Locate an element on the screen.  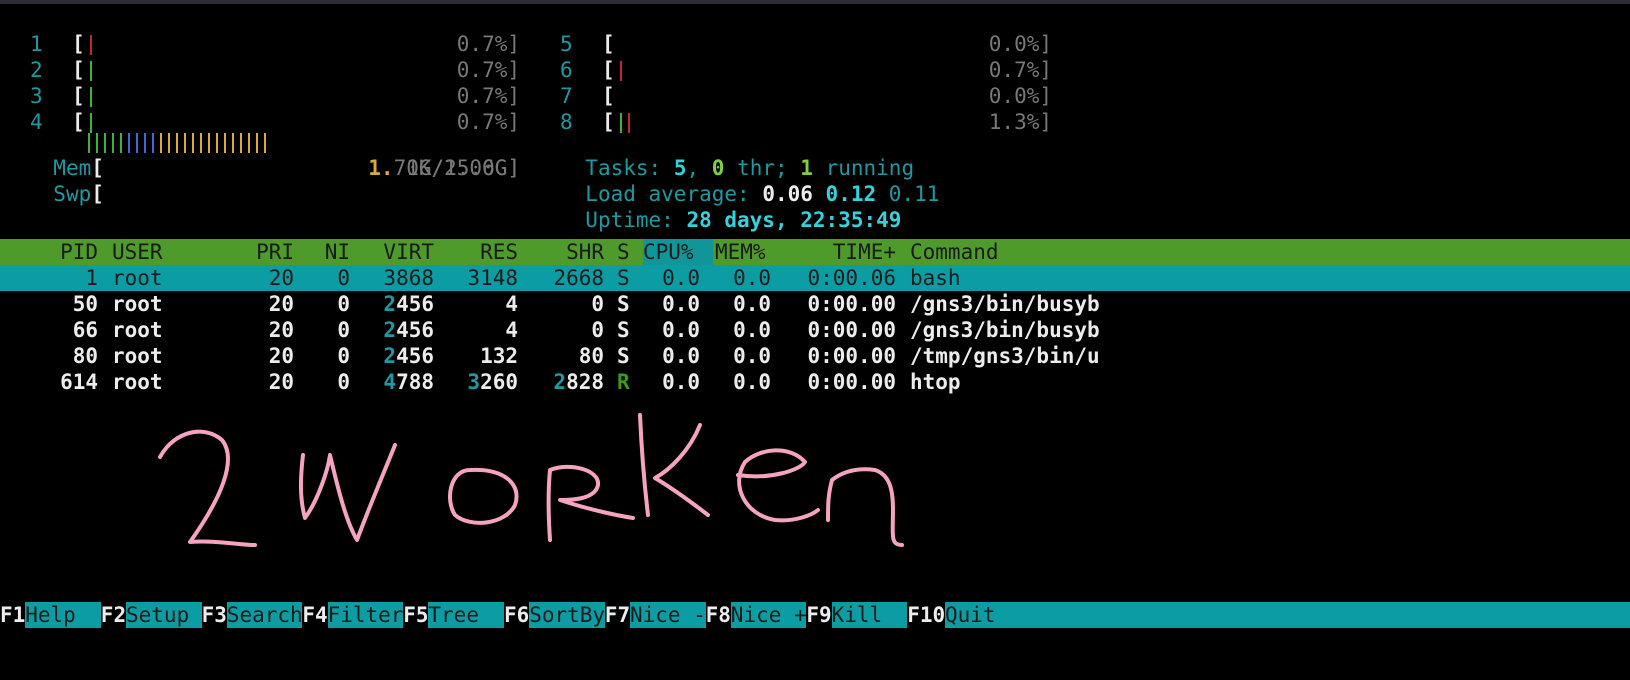
fkey-label-f2: Setup is located at coordinates (164, 615).